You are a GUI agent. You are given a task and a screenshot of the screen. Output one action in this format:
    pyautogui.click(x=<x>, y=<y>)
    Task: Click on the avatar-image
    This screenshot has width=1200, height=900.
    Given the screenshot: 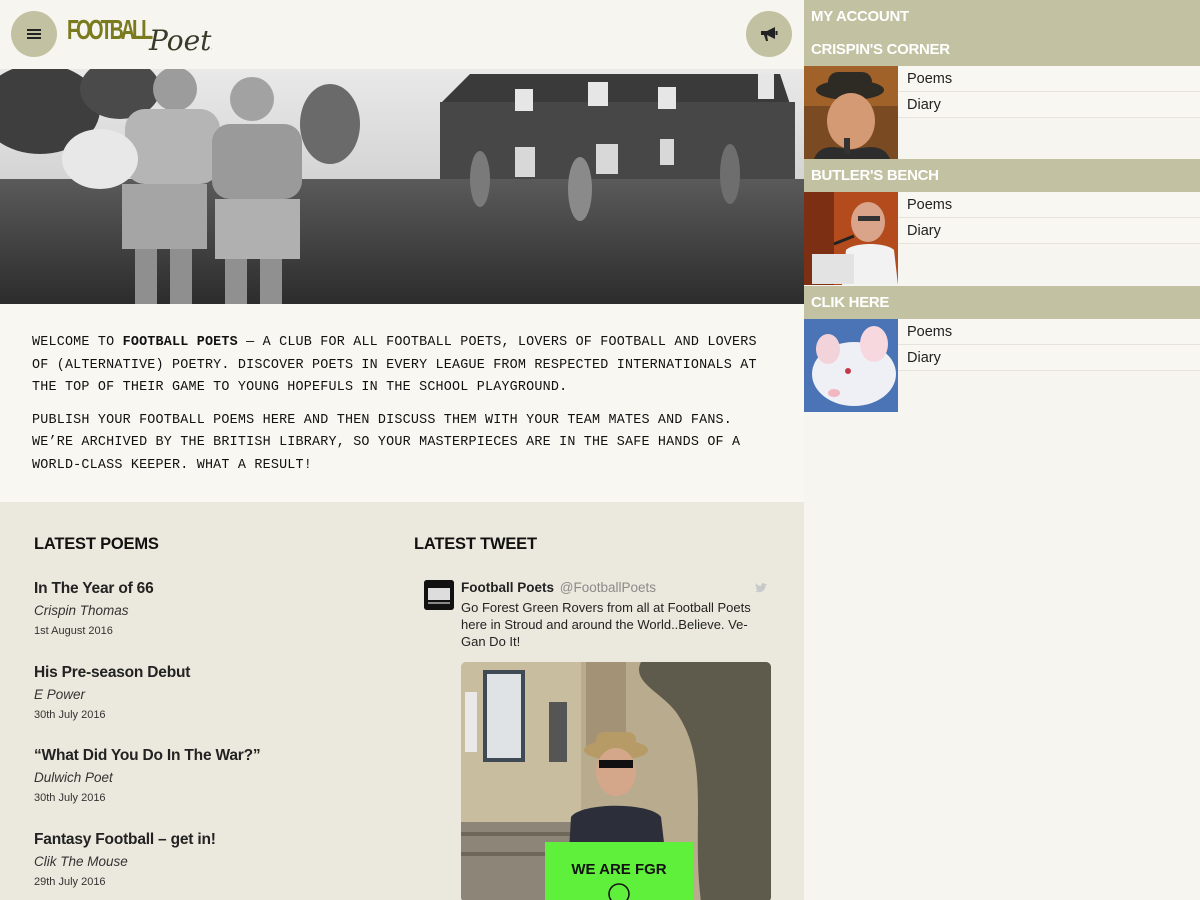 What is the action you would take?
    pyautogui.click(x=439, y=595)
    